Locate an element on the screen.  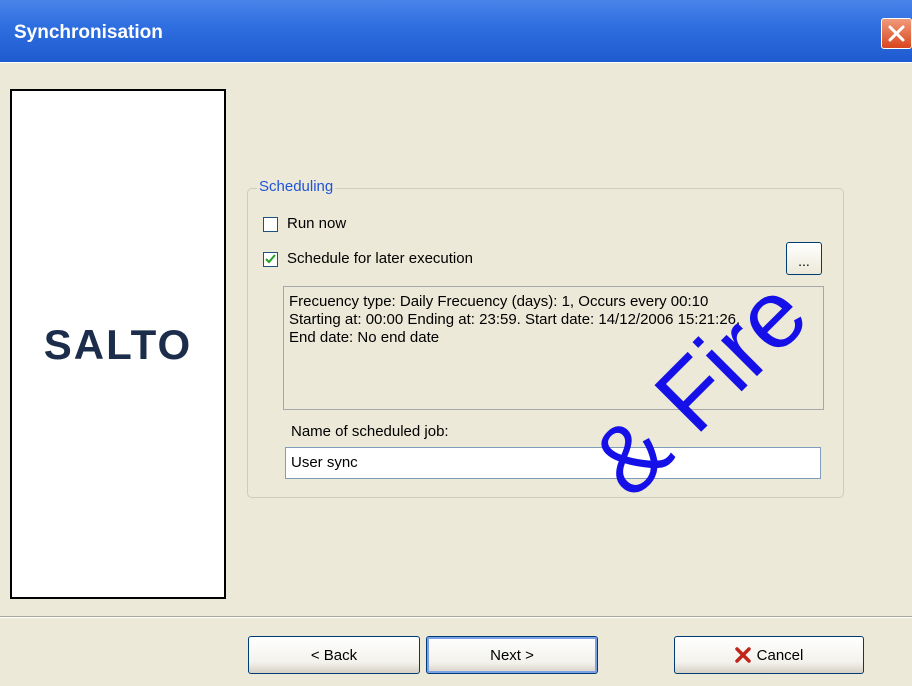
back-button: < Back is located at coordinates (334, 655).